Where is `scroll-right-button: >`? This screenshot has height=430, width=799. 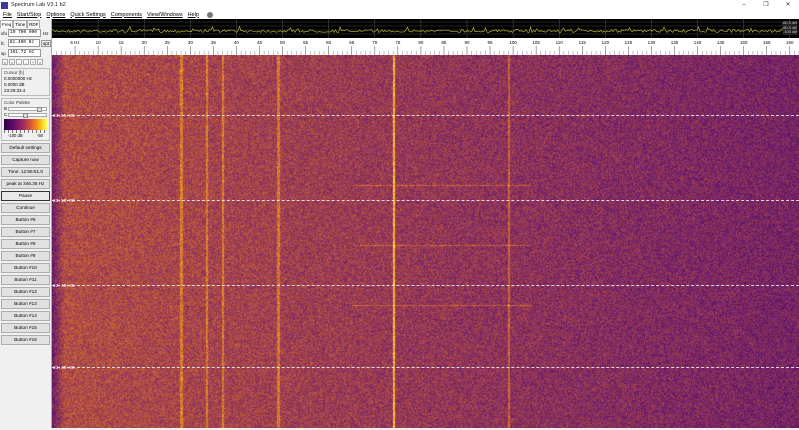
scroll-right-button: > is located at coordinates (40, 62).